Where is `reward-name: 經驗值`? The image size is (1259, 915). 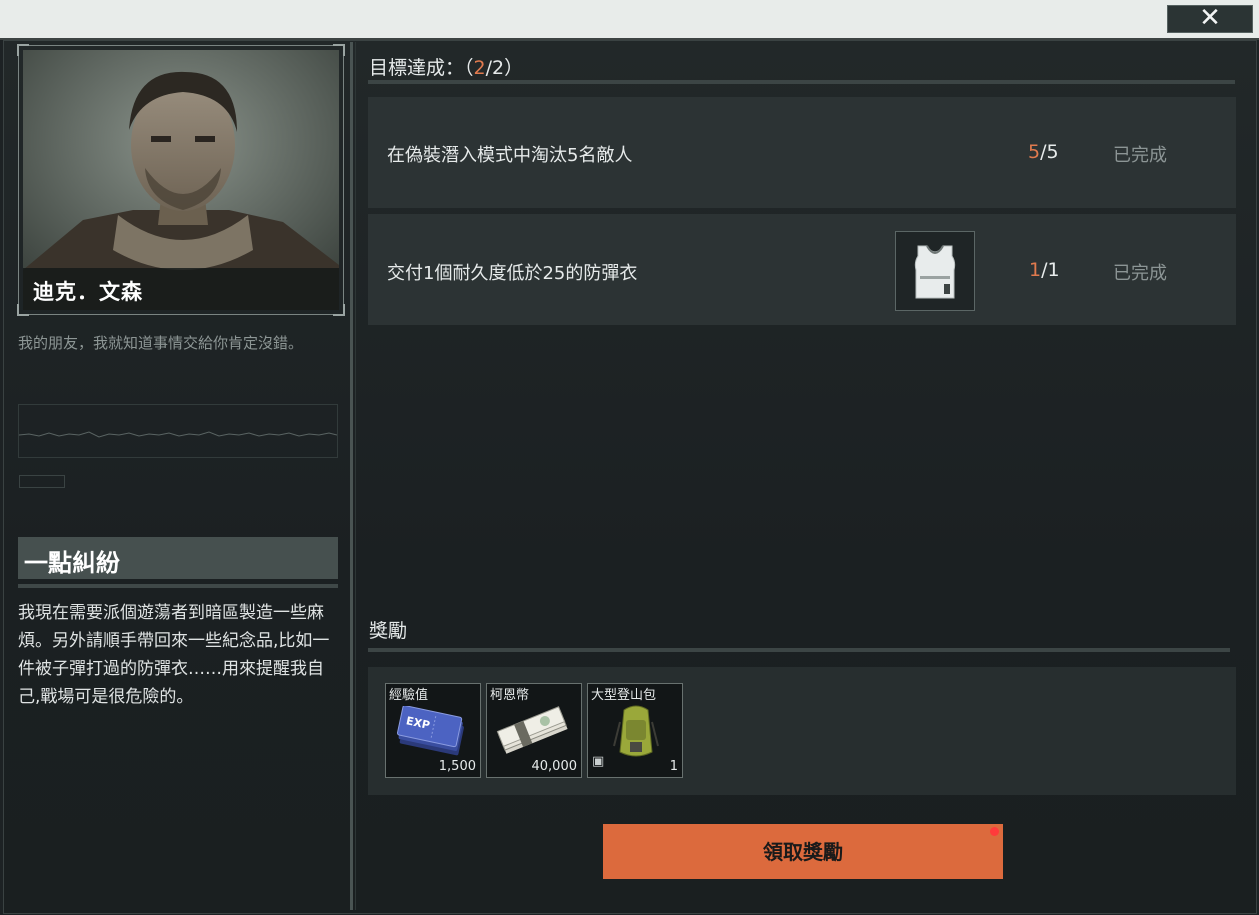
reward-name: 經驗值 is located at coordinates (409, 695).